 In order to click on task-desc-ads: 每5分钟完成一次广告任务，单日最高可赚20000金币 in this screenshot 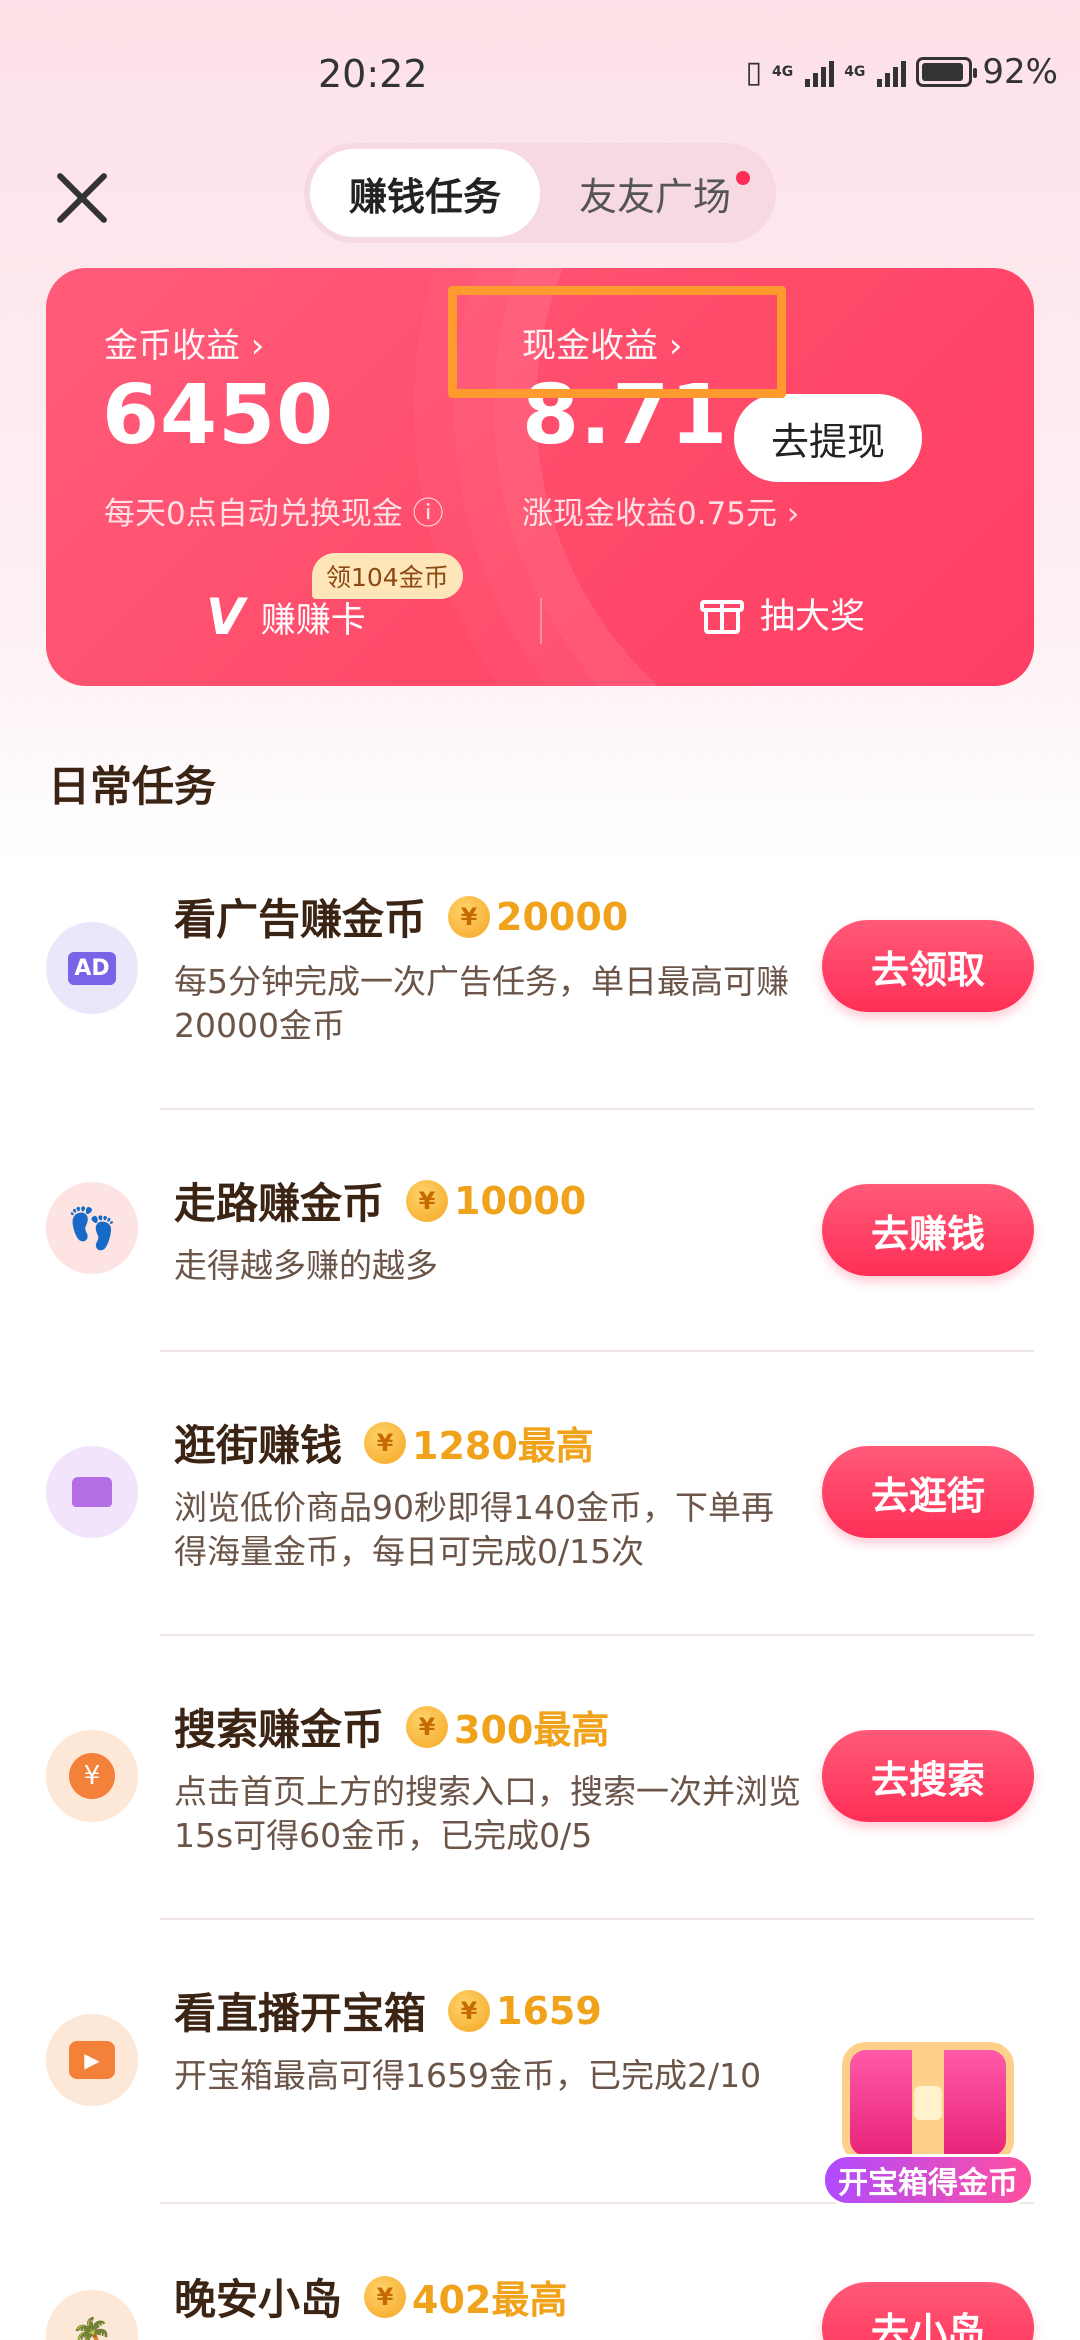, I will do `click(481, 1003)`.